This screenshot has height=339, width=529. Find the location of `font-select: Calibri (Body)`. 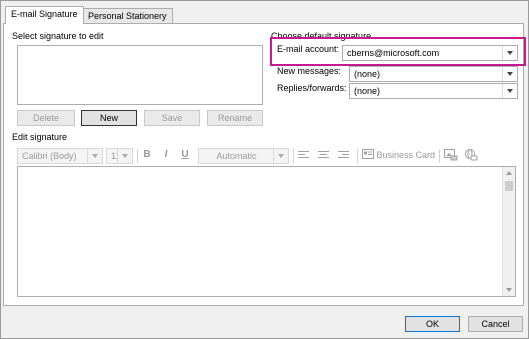

font-select: Calibri (Body) is located at coordinates (60, 156).